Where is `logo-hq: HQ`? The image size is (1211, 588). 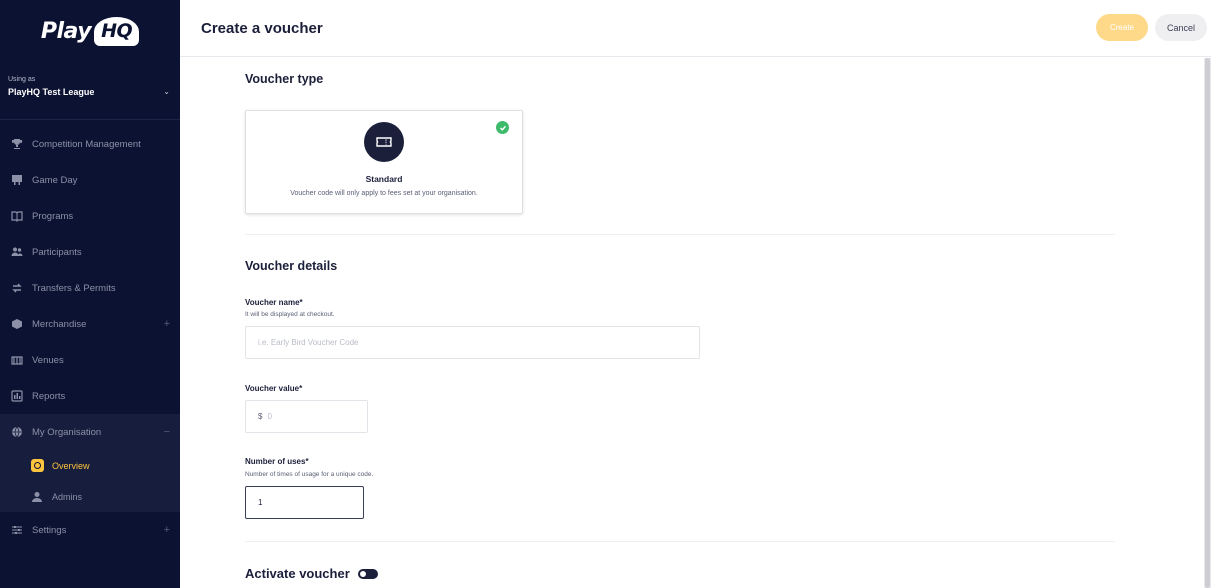
logo-hq: HQ is located at coordinates (117, 31).